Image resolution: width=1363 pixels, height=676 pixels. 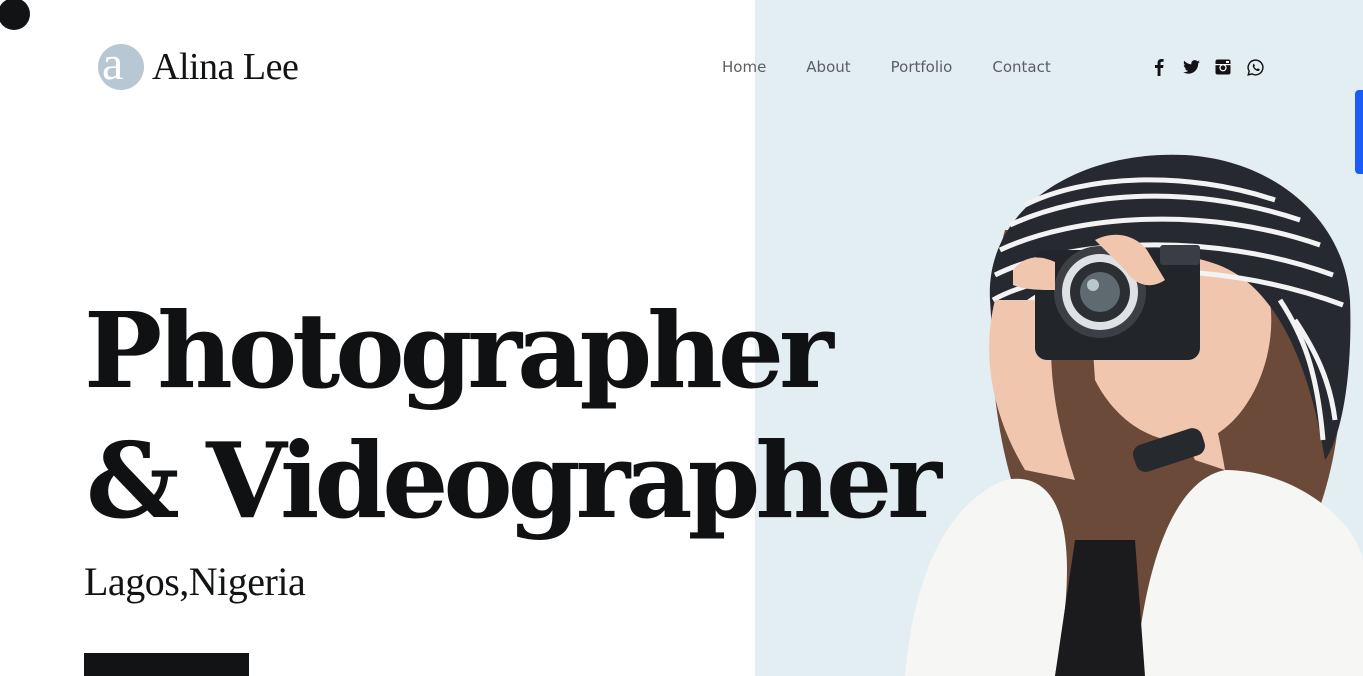 I want to click on logo: a Alina Lee, so click(x=198, y=65).